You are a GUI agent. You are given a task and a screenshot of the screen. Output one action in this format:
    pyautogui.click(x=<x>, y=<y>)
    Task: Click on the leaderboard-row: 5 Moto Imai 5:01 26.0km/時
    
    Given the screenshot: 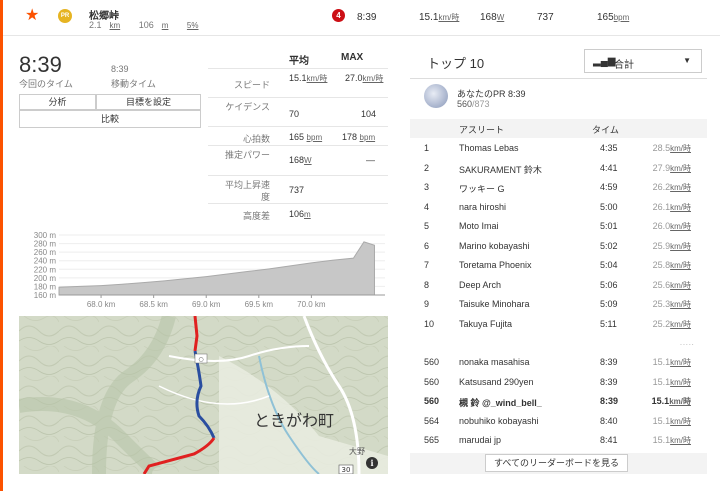 What is the action you would take?
    pyautogui.click(x=558, y=226)
    